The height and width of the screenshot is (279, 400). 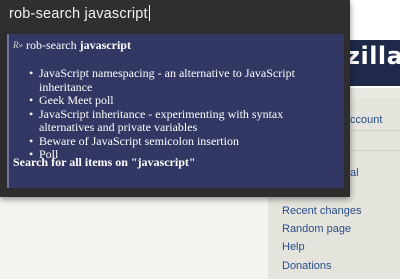 I want to click on text-caret, so click(x=149, y=13).